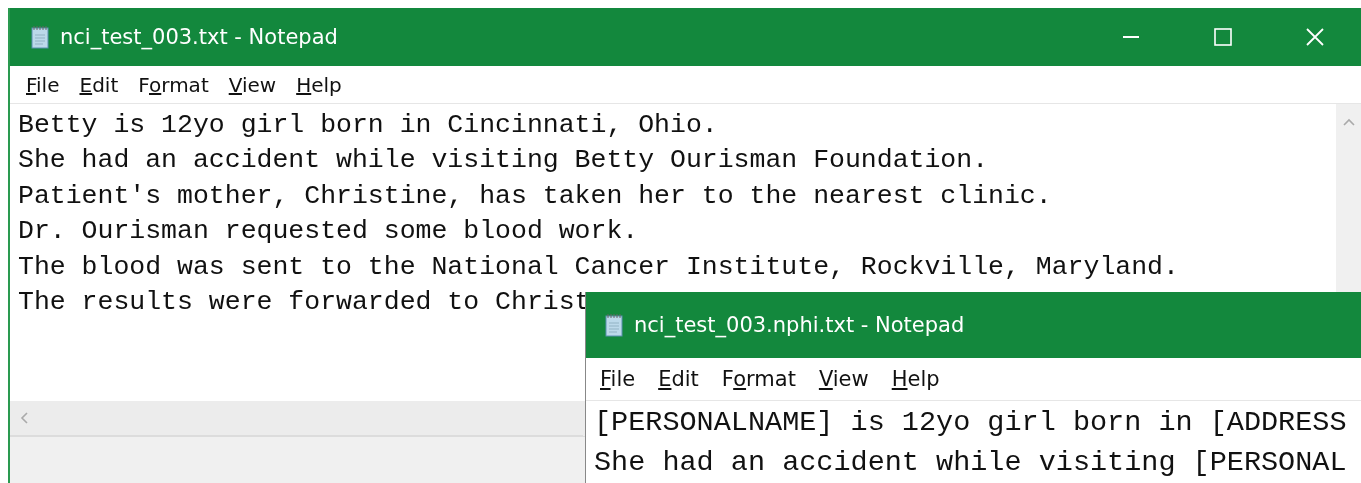 This screenshot has width=1361, height=483. I want to click on text-line: Dr. Ourisman requested some blood work., so click(329, 232).